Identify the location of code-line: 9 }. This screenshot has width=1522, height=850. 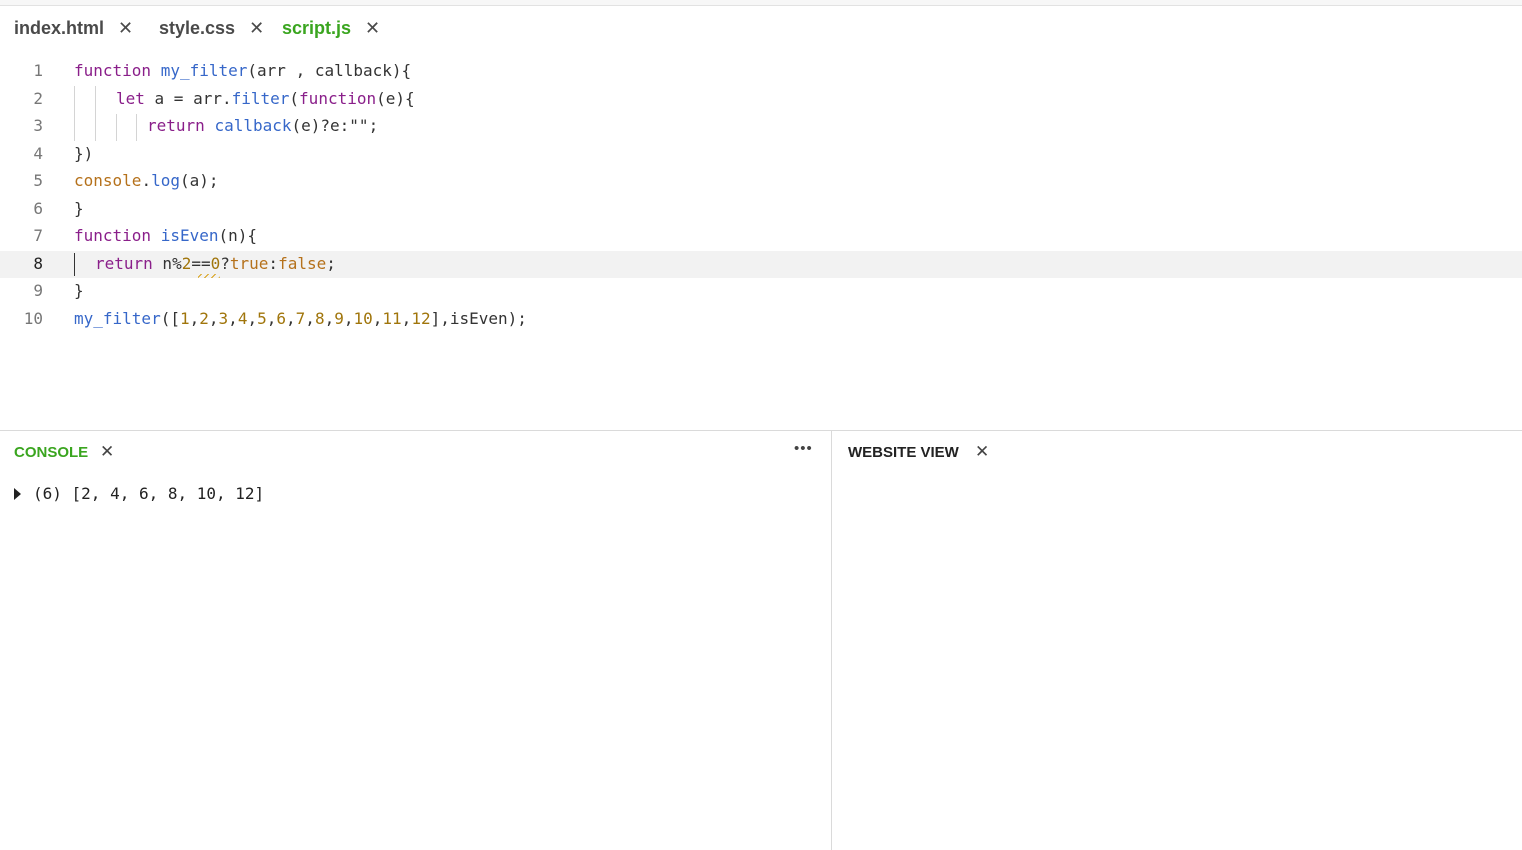
(761, 292).